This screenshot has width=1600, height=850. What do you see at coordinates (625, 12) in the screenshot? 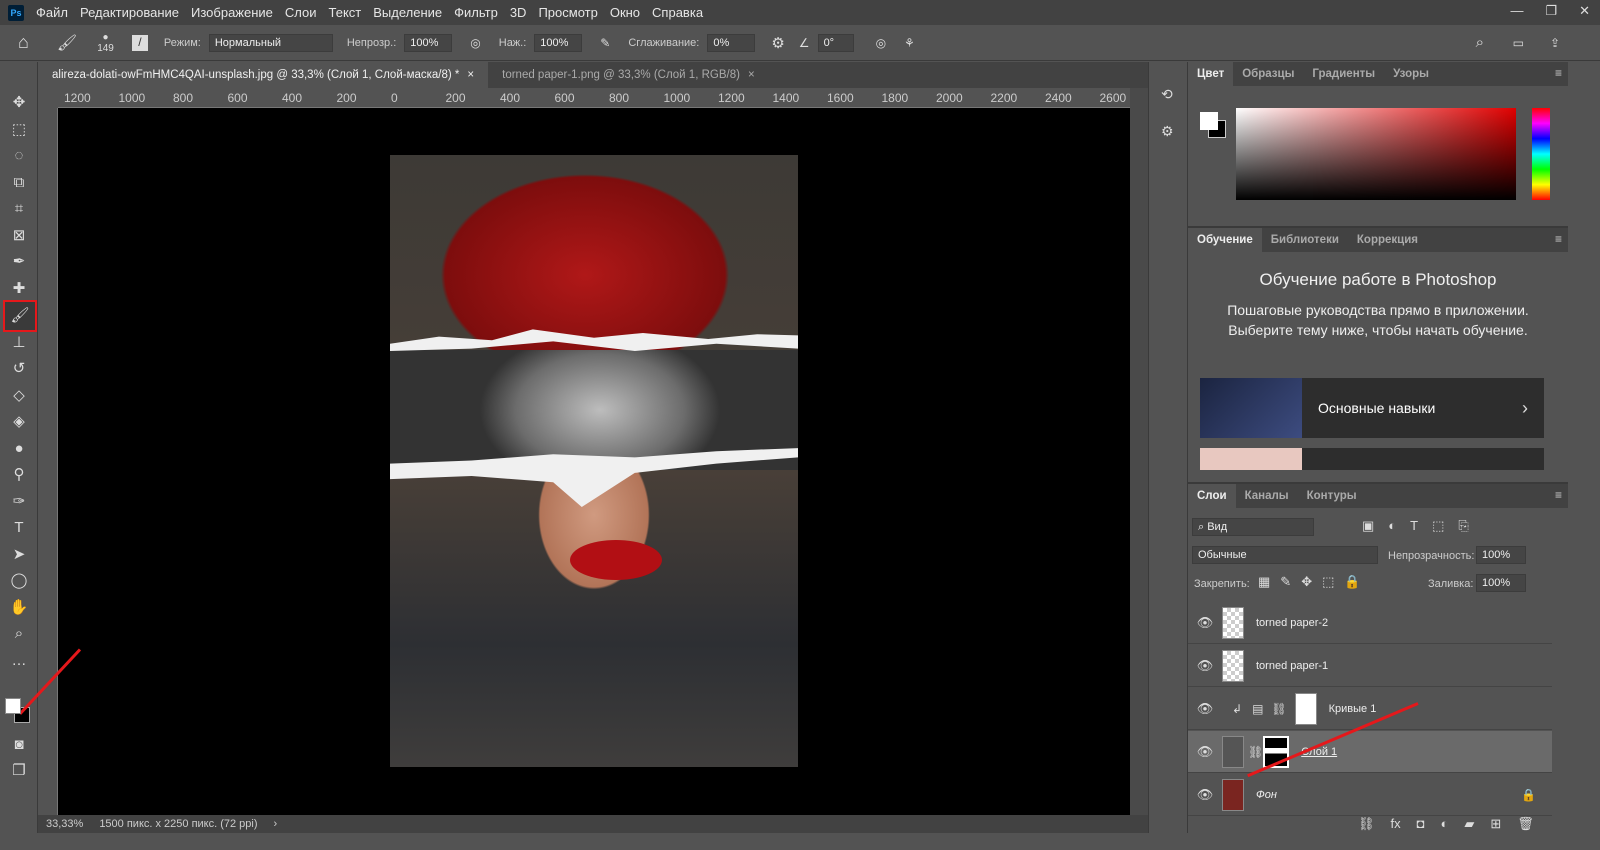
I see `menu-window: Окно` at bounding box center [625, 12].